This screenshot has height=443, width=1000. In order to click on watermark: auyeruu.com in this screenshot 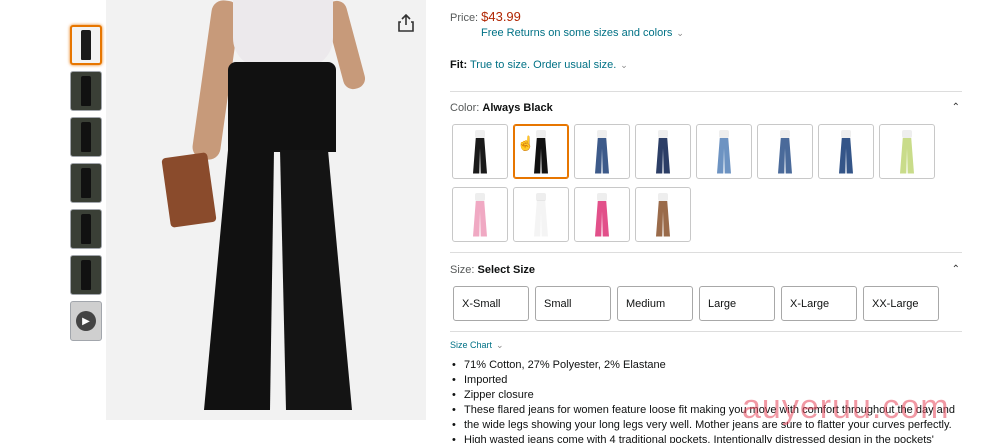, I will do `click(846, 407)`.